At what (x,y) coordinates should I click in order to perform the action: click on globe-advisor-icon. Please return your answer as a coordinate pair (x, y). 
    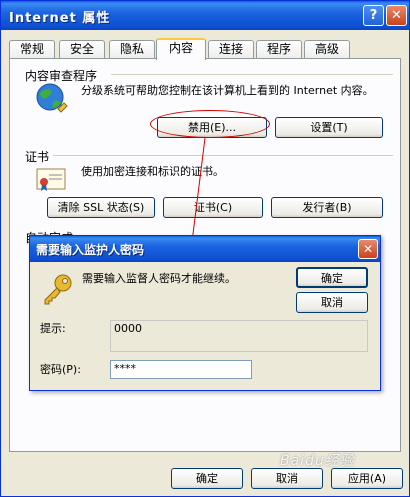
    Looking at the image, I should click on (52, 98).